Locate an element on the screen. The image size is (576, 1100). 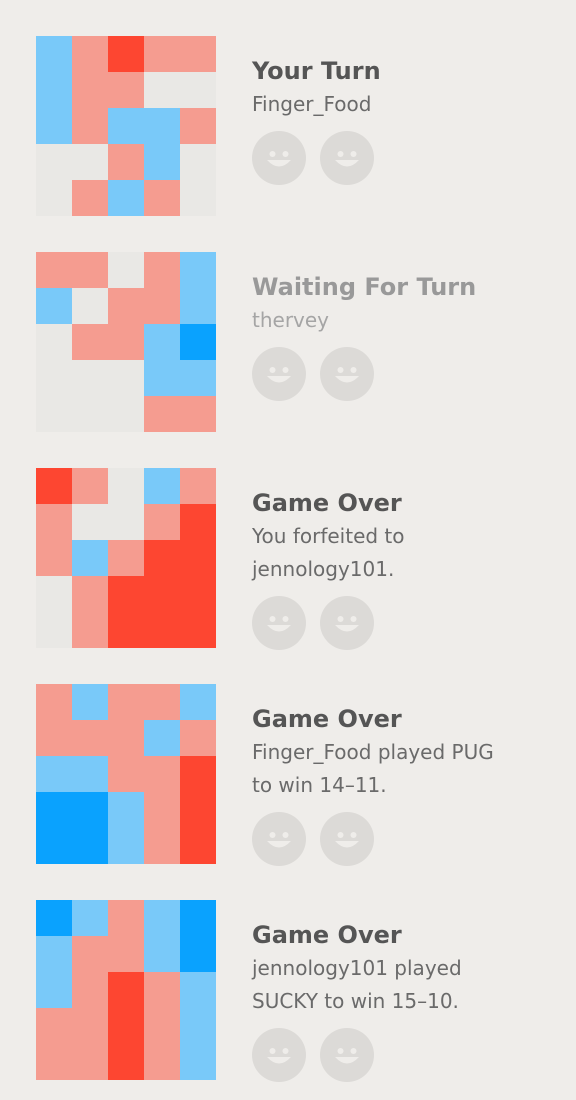
game-status: Game Over is located at coordinates (327, 935).